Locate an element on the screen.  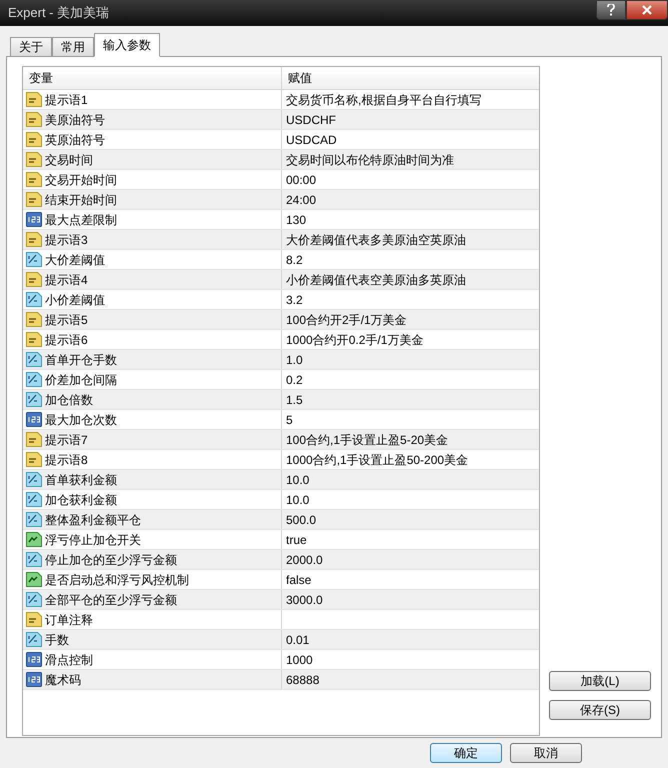
parameter-value: 5 is located at coordinates (289, 419).